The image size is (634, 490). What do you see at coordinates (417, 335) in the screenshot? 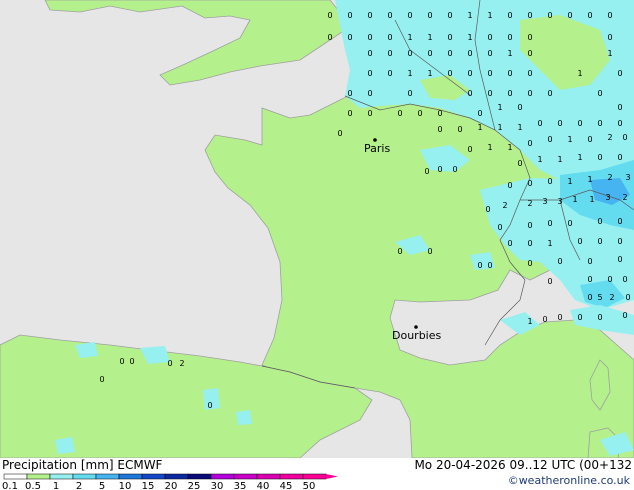
I see `city-label-bourges: Dourbies` at bounding box center [417, 335].